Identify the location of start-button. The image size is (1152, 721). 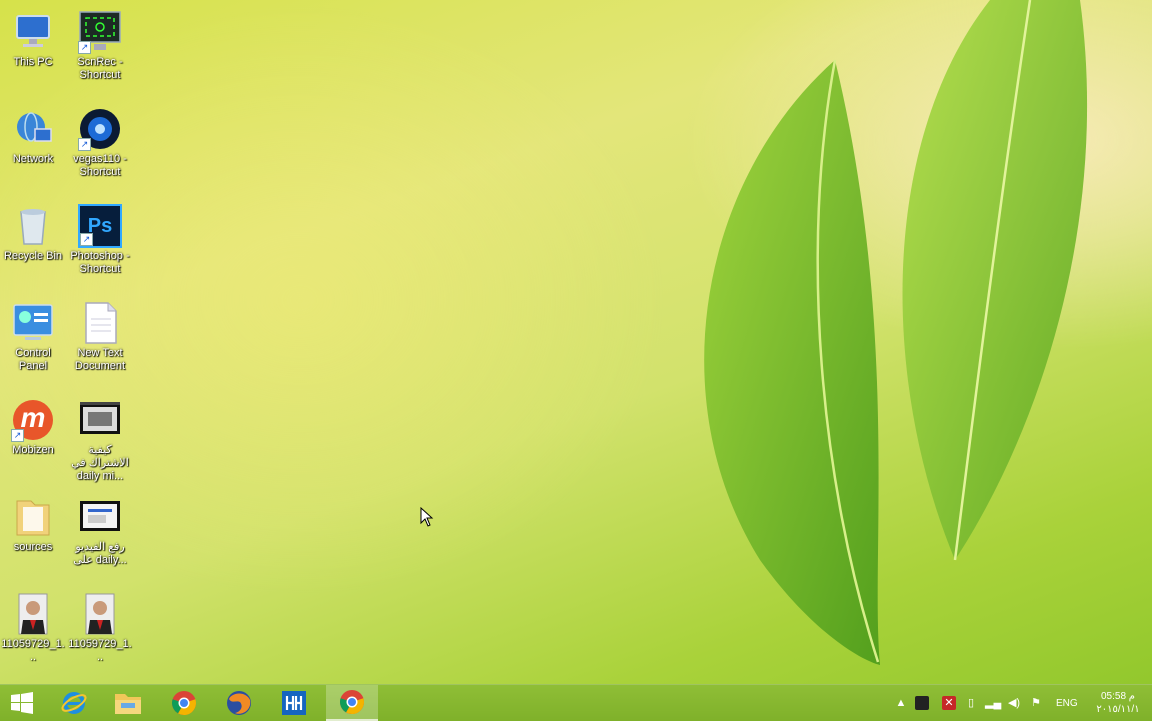
(22, 703).